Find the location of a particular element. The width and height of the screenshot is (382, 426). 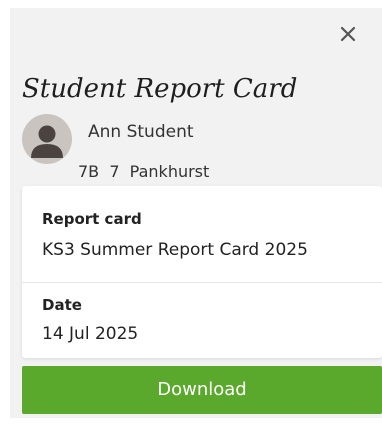

student-class-info: 7B 7 Pankhurst is located at coordinates (144, 171).